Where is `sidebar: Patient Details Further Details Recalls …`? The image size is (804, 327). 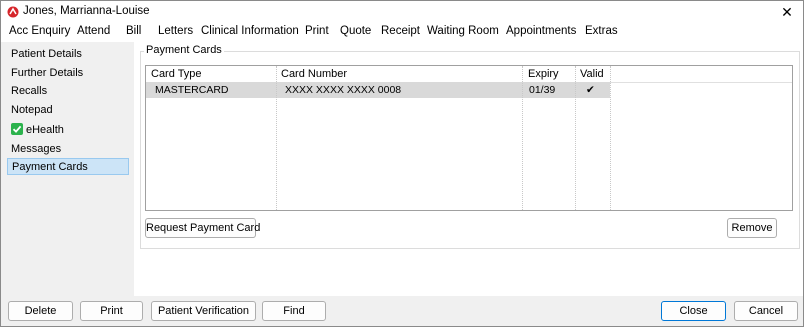 sidebar: Patient Details Further Details Recalls … is located at coordinates (67, 169).